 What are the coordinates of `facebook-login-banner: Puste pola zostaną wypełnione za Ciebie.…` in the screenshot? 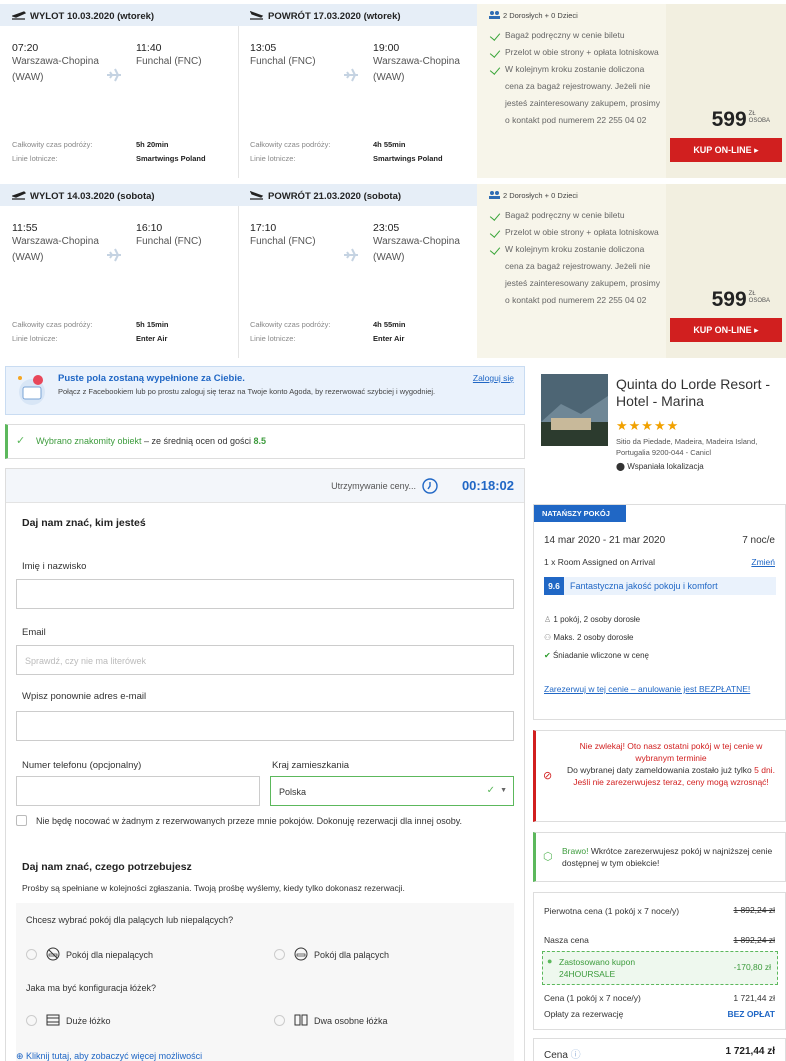 It's located at (265, 390).